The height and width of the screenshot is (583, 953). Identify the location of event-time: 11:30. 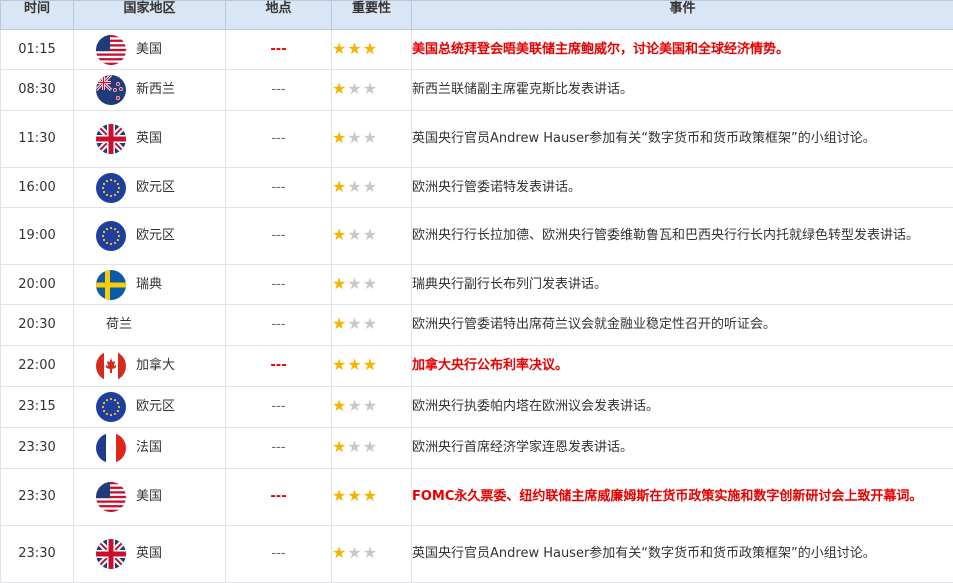
(37, 139).